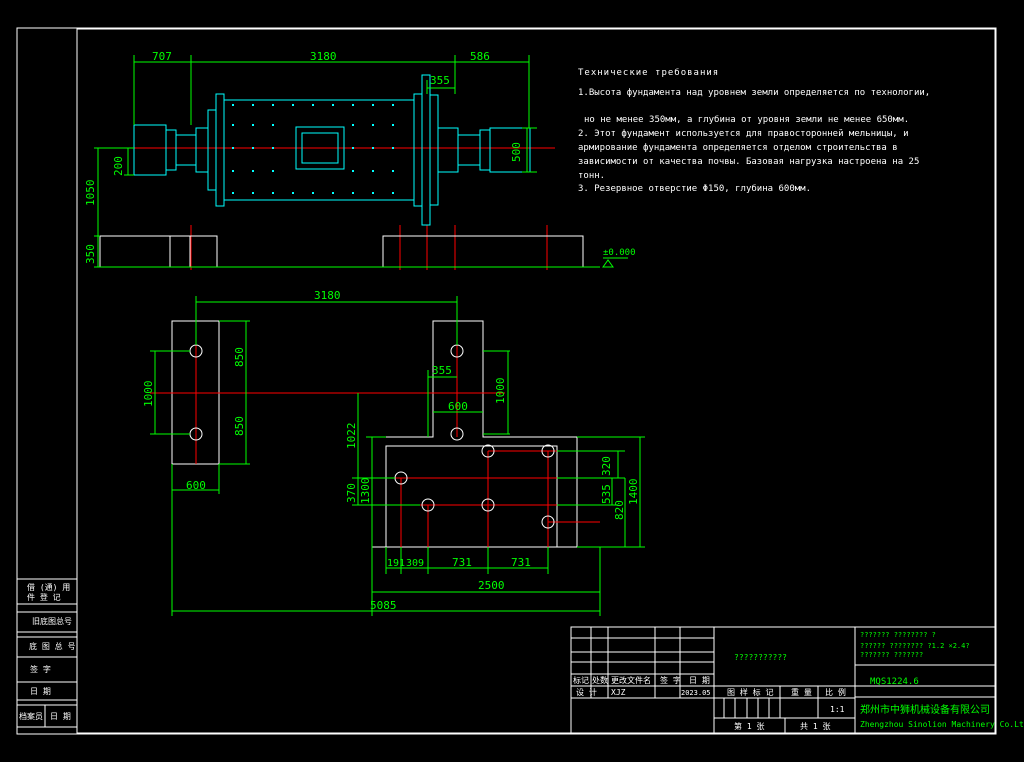 Image resolution: width=1024 pixels, height=762 pixels. Describe the element at coordinates (835, 692) in the screenshot. I see `scale-label: 比 例` at that location.